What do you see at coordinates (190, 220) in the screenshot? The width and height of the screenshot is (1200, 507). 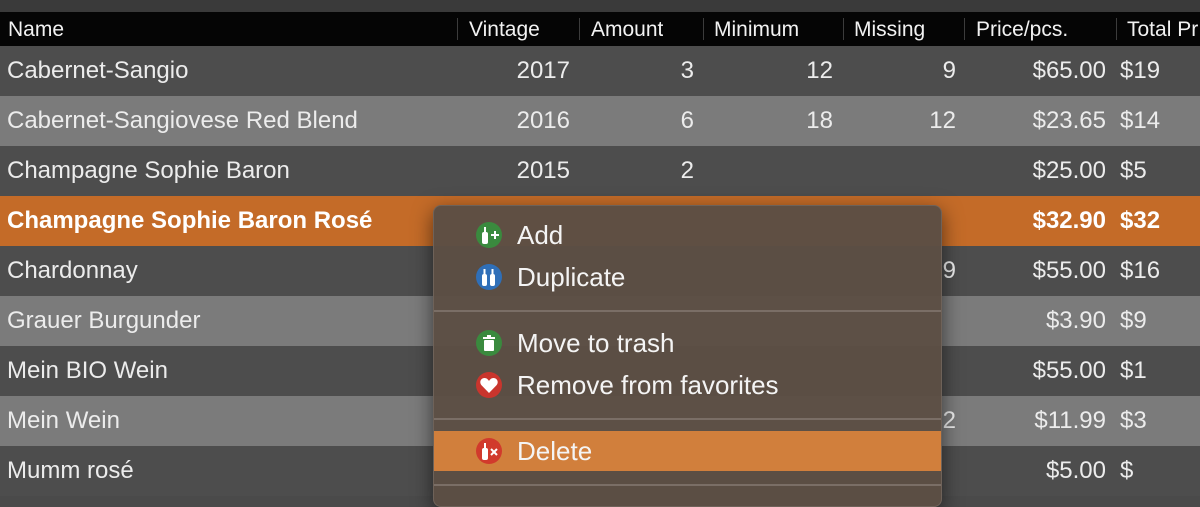 I see `cell-name: Champagne Sophie Baron Rosé` at bounding box center [190, 220].